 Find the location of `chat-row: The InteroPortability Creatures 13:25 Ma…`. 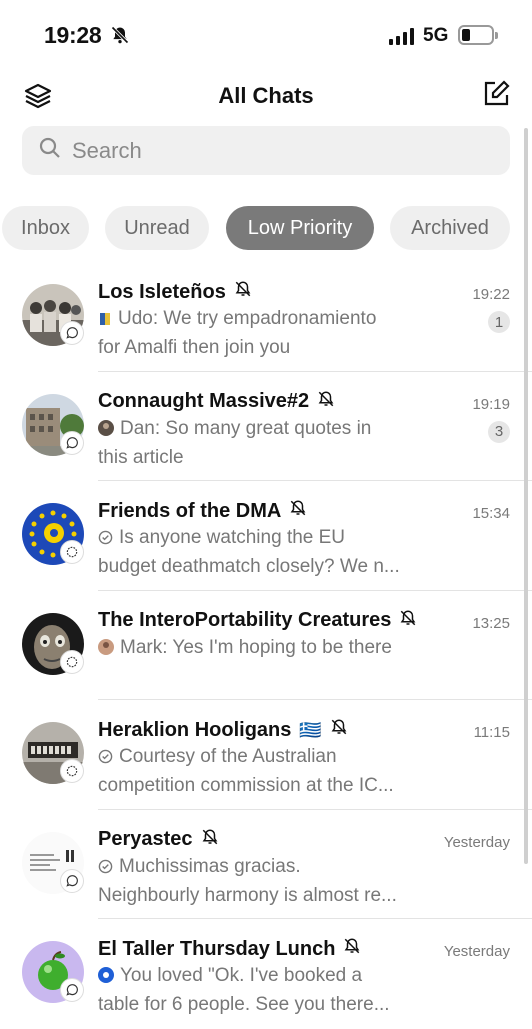

chat-row: The InteroPortability Creatures 13:25 Ma… is located at coordinates (266, 645).